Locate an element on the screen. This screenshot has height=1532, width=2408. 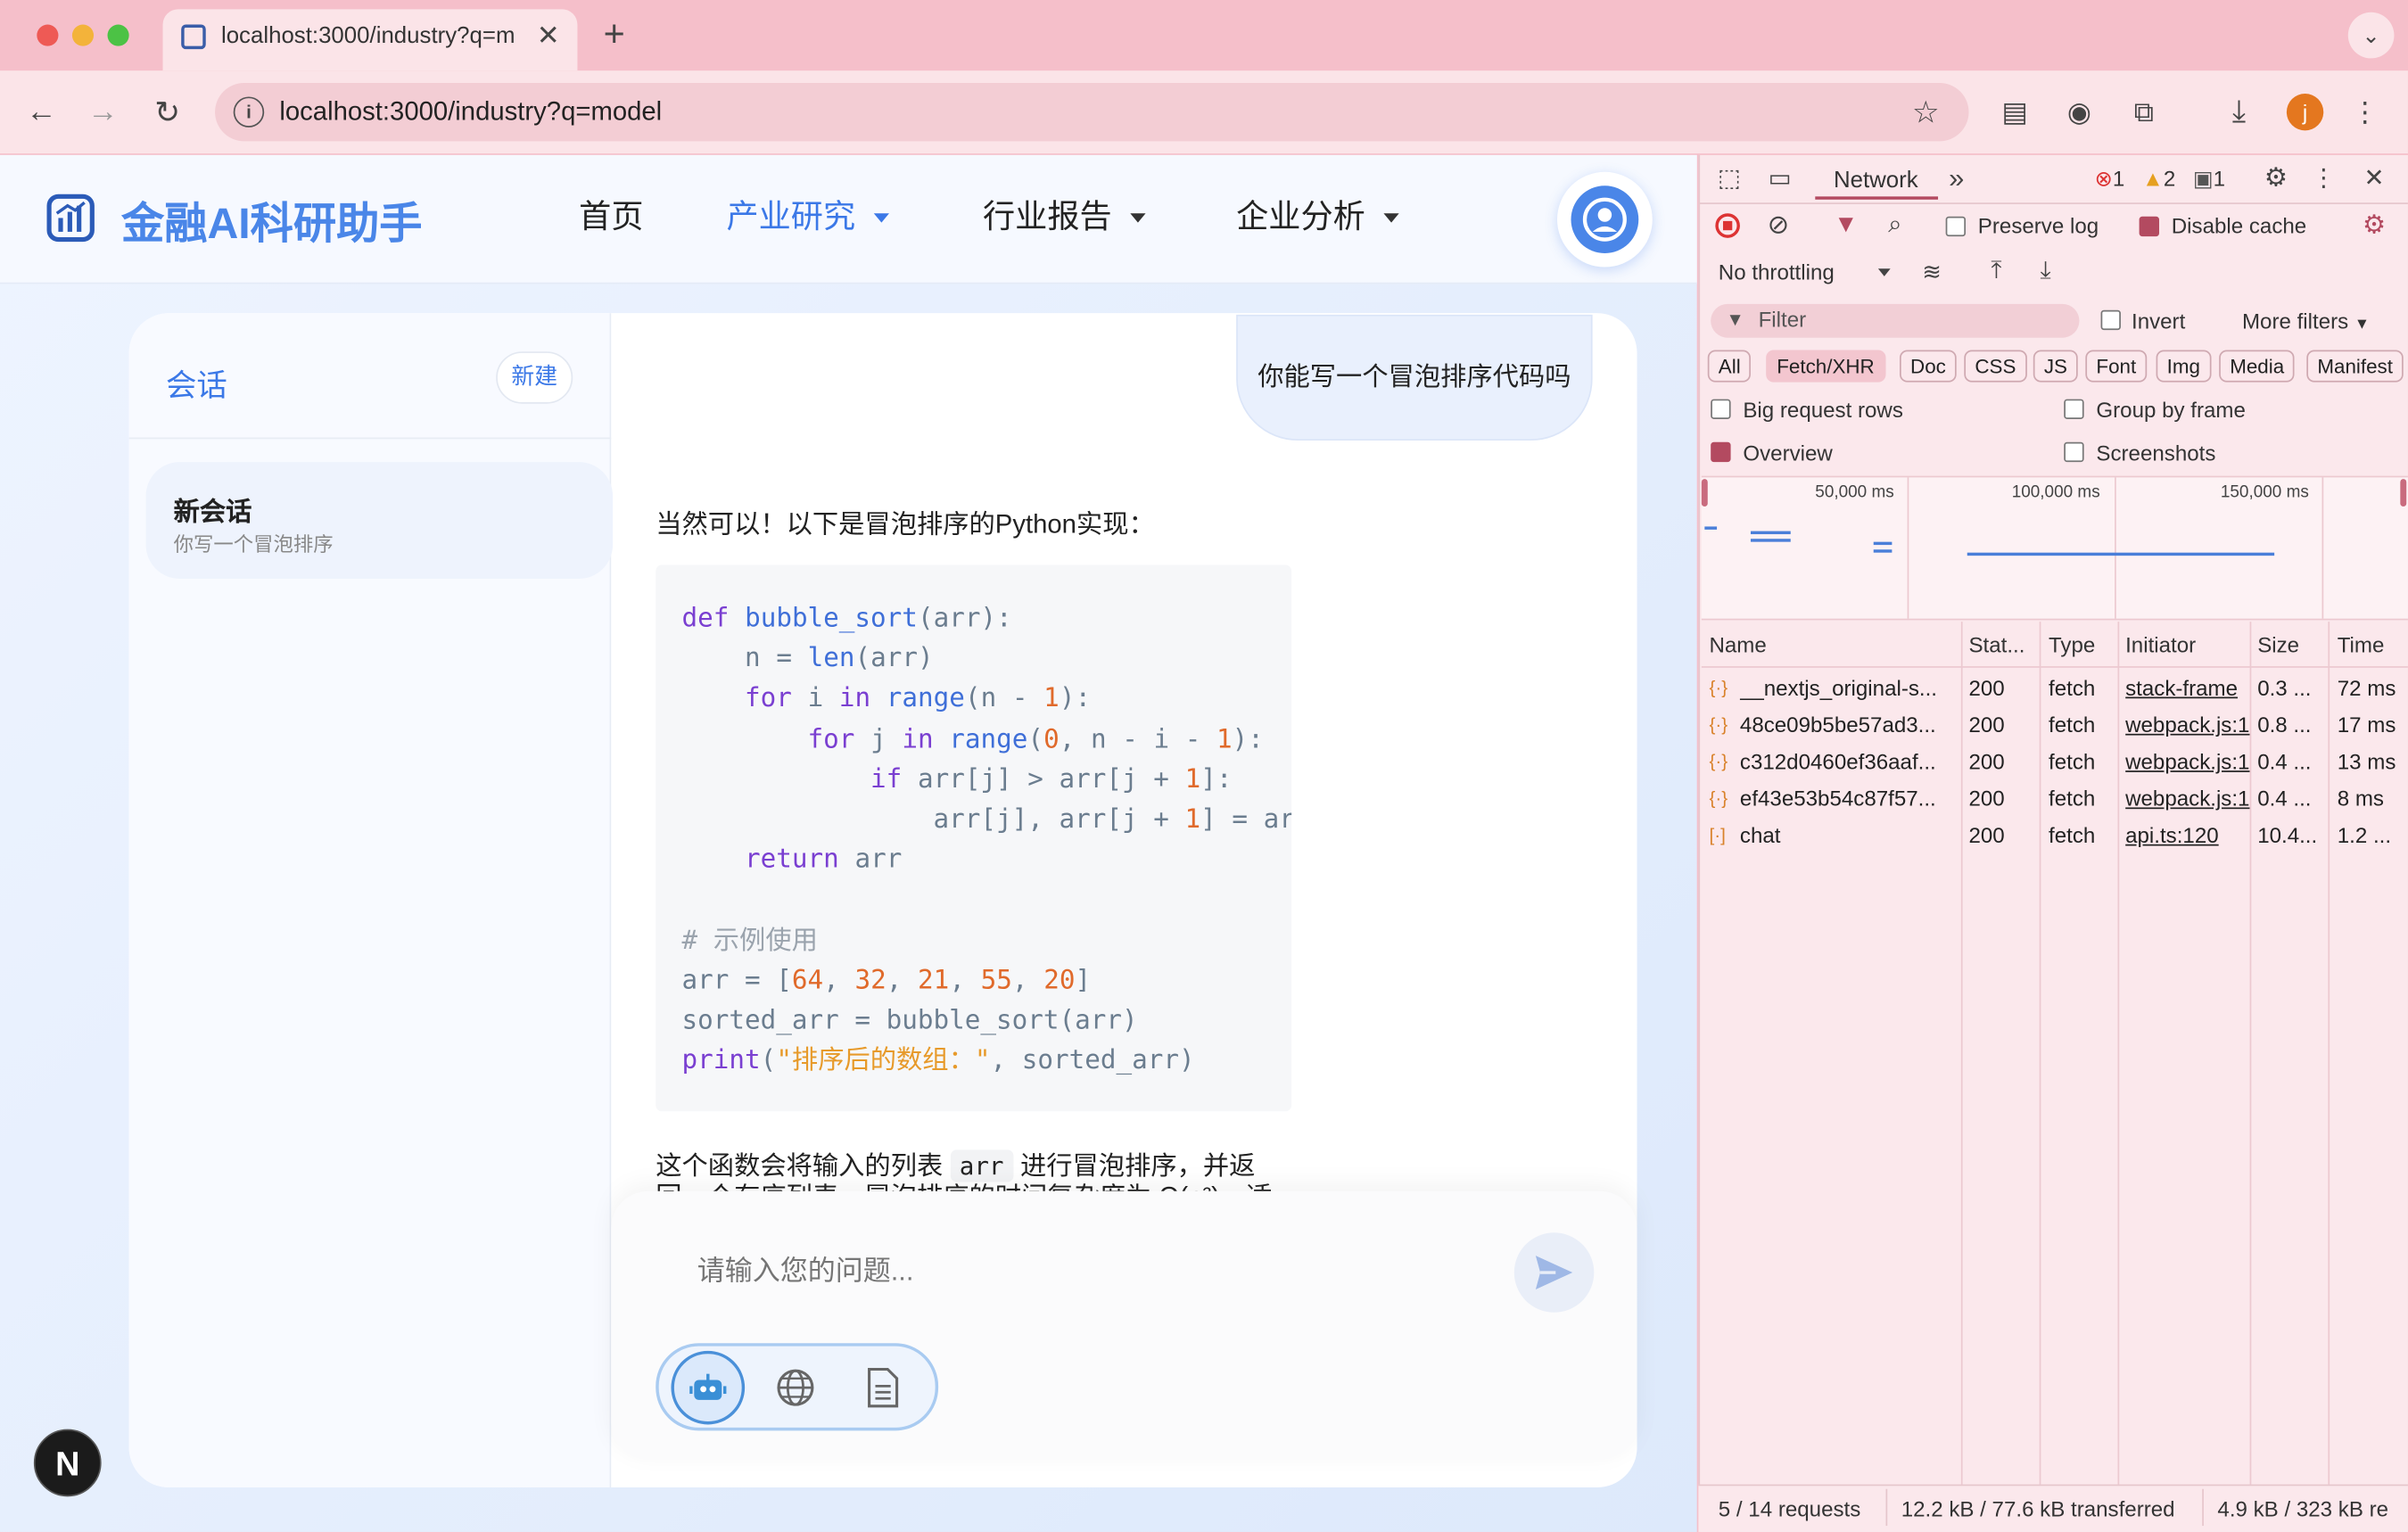
settings-gear-icon: ⚙ is located at coordinates (2276, 177).